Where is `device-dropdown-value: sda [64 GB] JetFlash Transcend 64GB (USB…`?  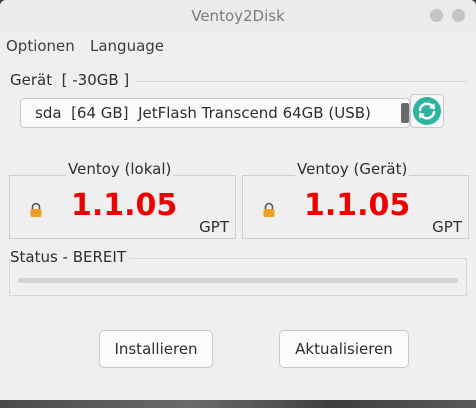 device-dropdown-value: sda [64 GB] JetFlash Transcend 64GB (USB… is located at coordinates (203, 113).